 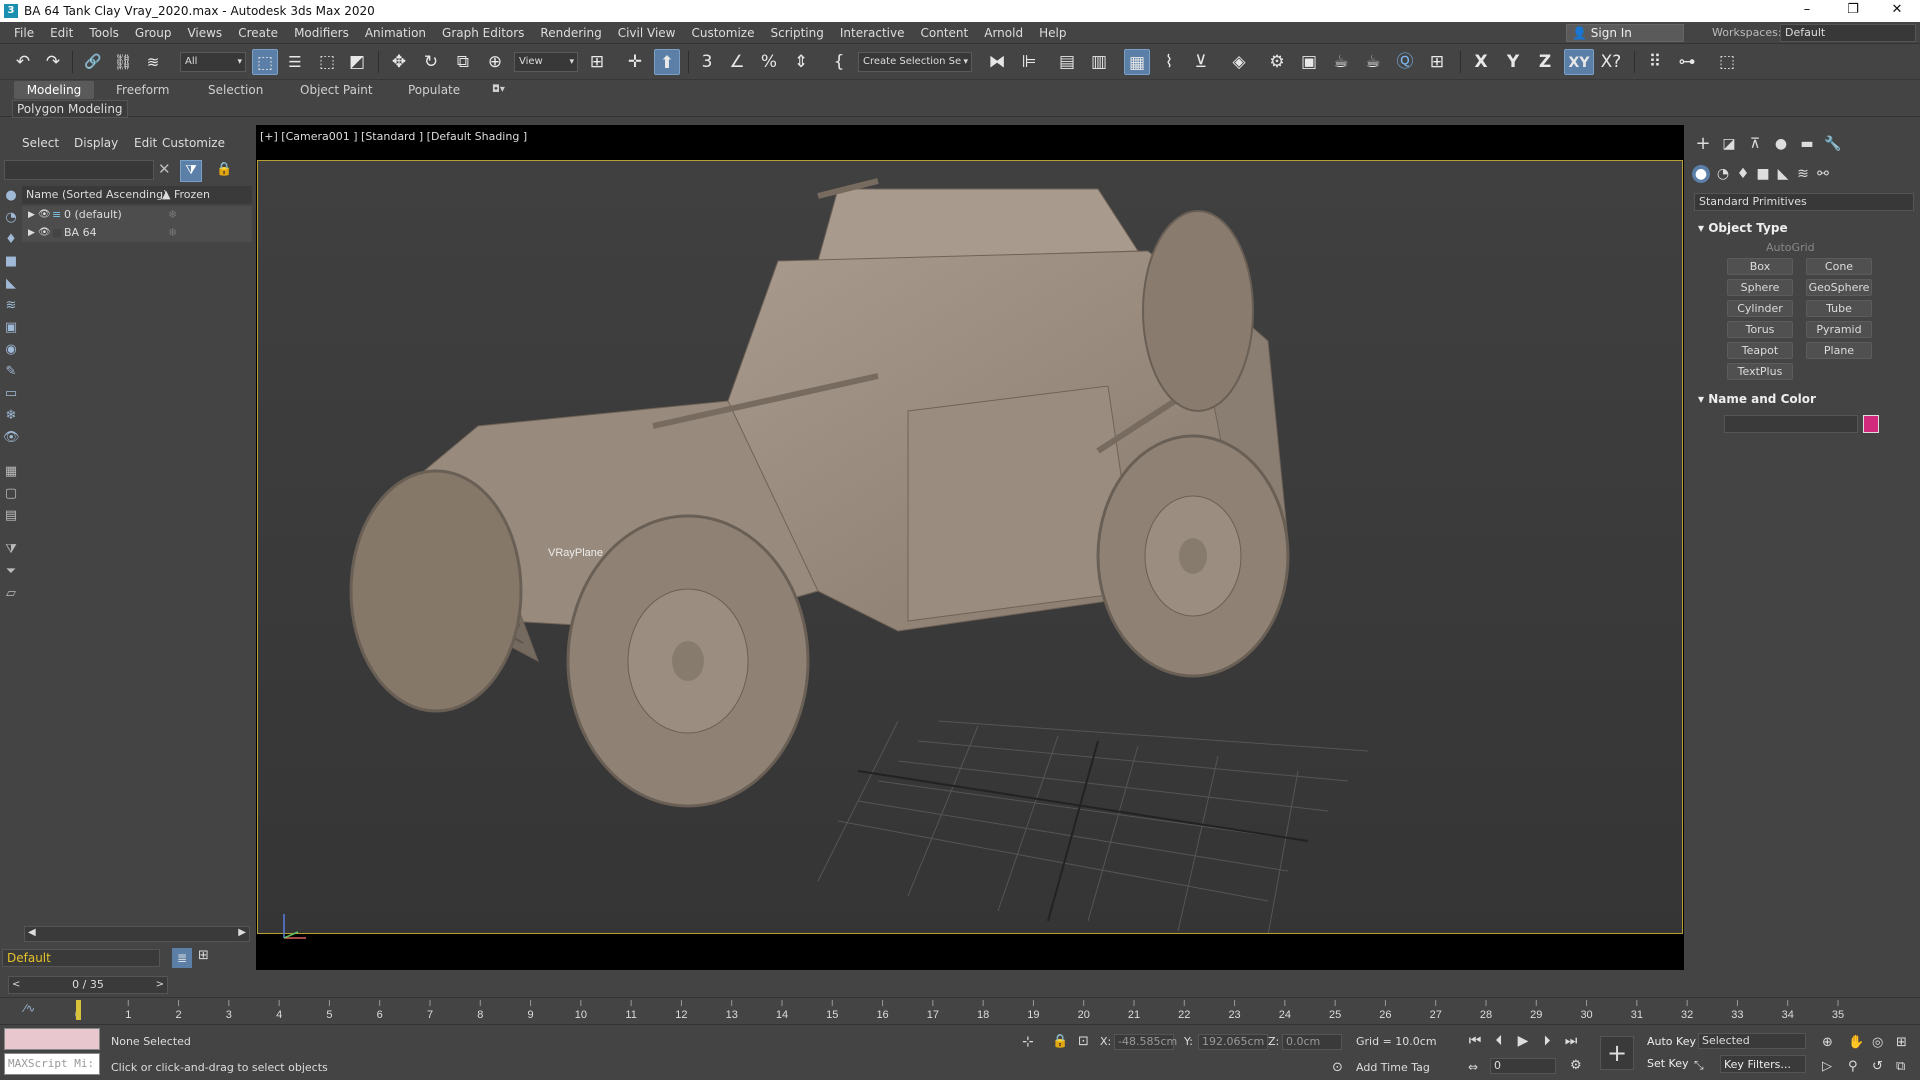 I want to click on explorer-menu-customize: Customize, so click(x=193, y=143).